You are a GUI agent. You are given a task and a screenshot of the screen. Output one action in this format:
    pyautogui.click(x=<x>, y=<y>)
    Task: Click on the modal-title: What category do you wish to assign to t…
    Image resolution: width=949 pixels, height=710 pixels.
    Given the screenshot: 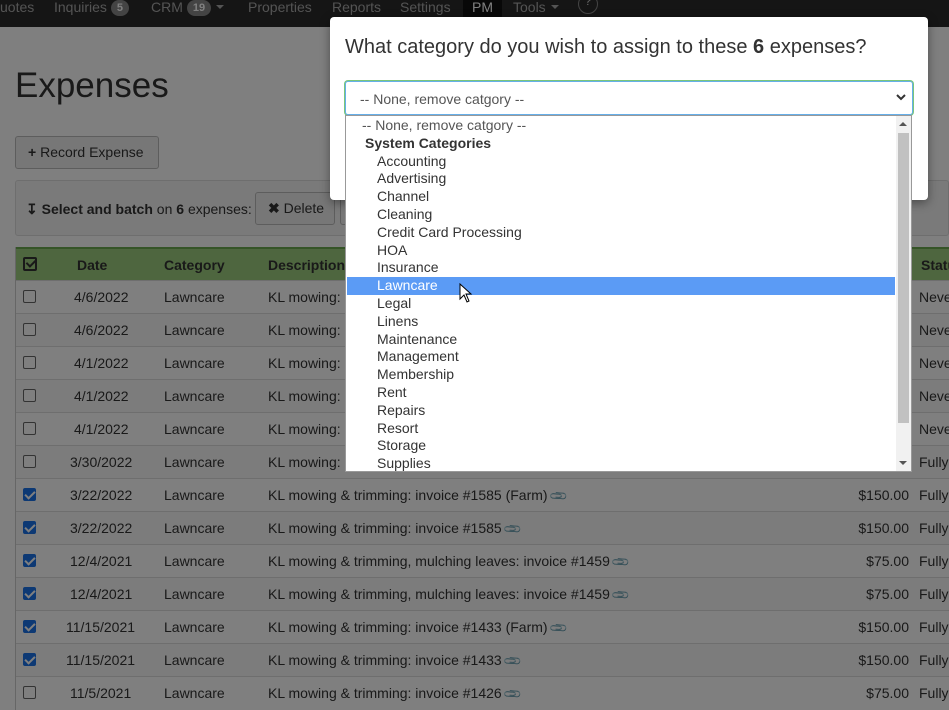 What is the action you would take?
    pyautogui.click(x=605, y=47)
    